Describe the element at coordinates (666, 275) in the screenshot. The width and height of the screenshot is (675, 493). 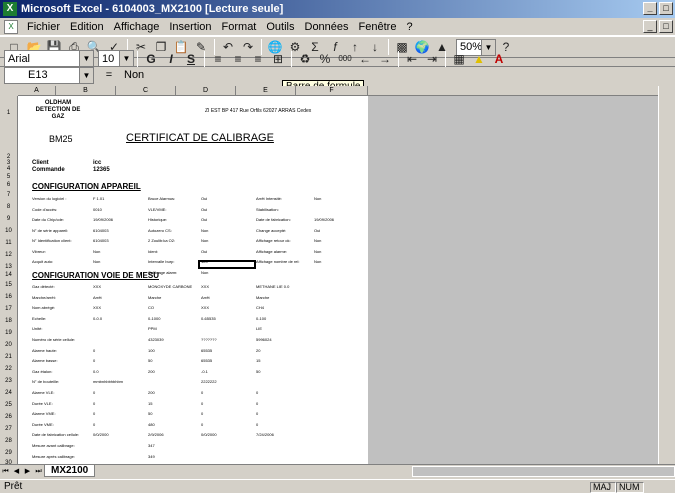
I see `vertical-scrollbar` at that location.